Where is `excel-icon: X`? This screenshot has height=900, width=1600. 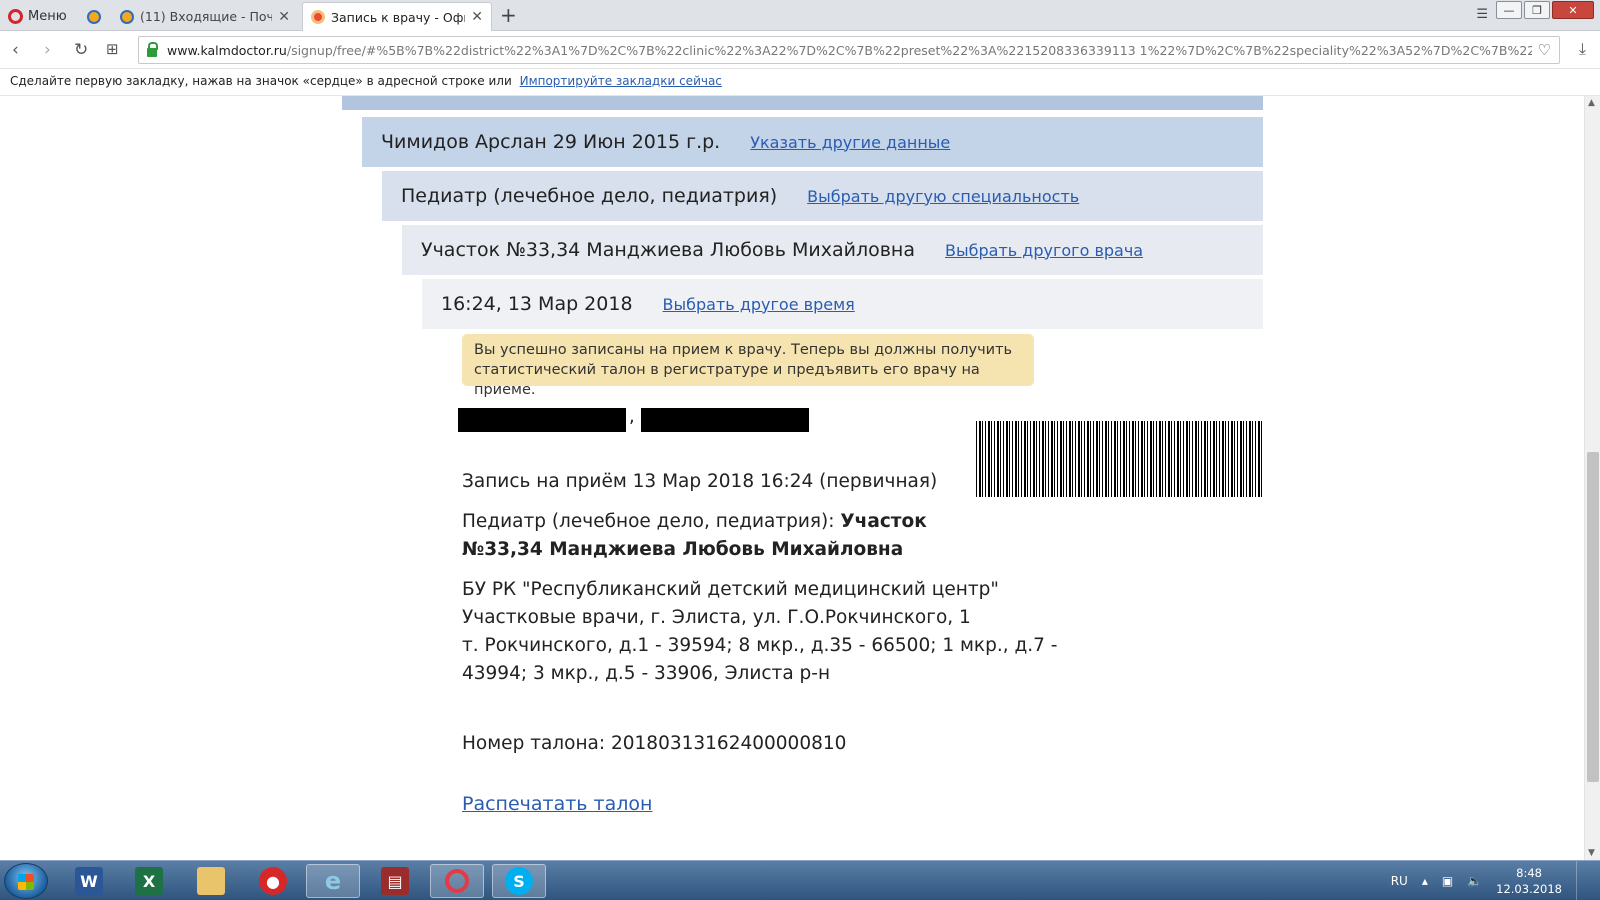 excel-icon: X is located at coordinates (149, 881).